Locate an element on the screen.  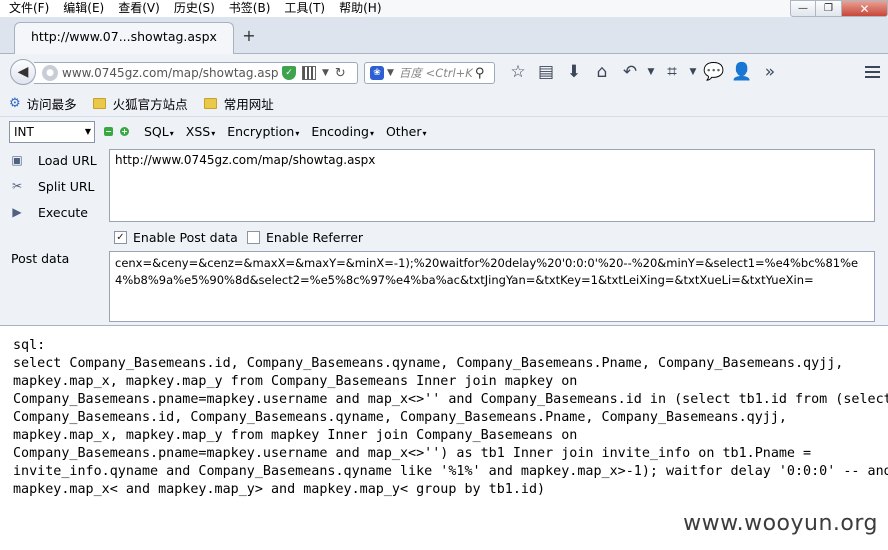
dropdown-icon: ▼ is located at coordinates (325, 73).